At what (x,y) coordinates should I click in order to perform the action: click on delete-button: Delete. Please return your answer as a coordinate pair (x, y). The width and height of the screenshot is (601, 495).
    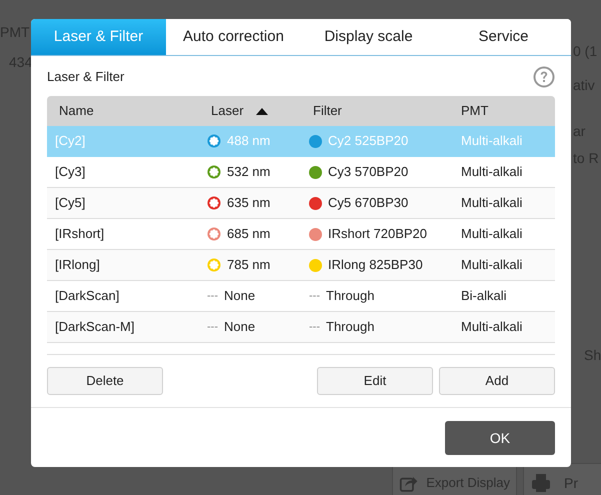
    Looking at the image, I should click on (105, 381).